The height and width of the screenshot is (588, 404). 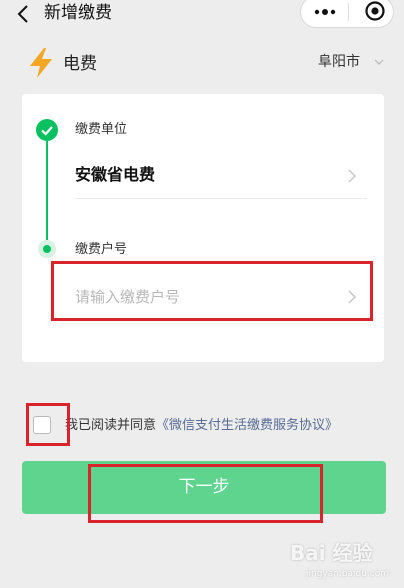 I want to click on divider, so click(x=221, y=198).